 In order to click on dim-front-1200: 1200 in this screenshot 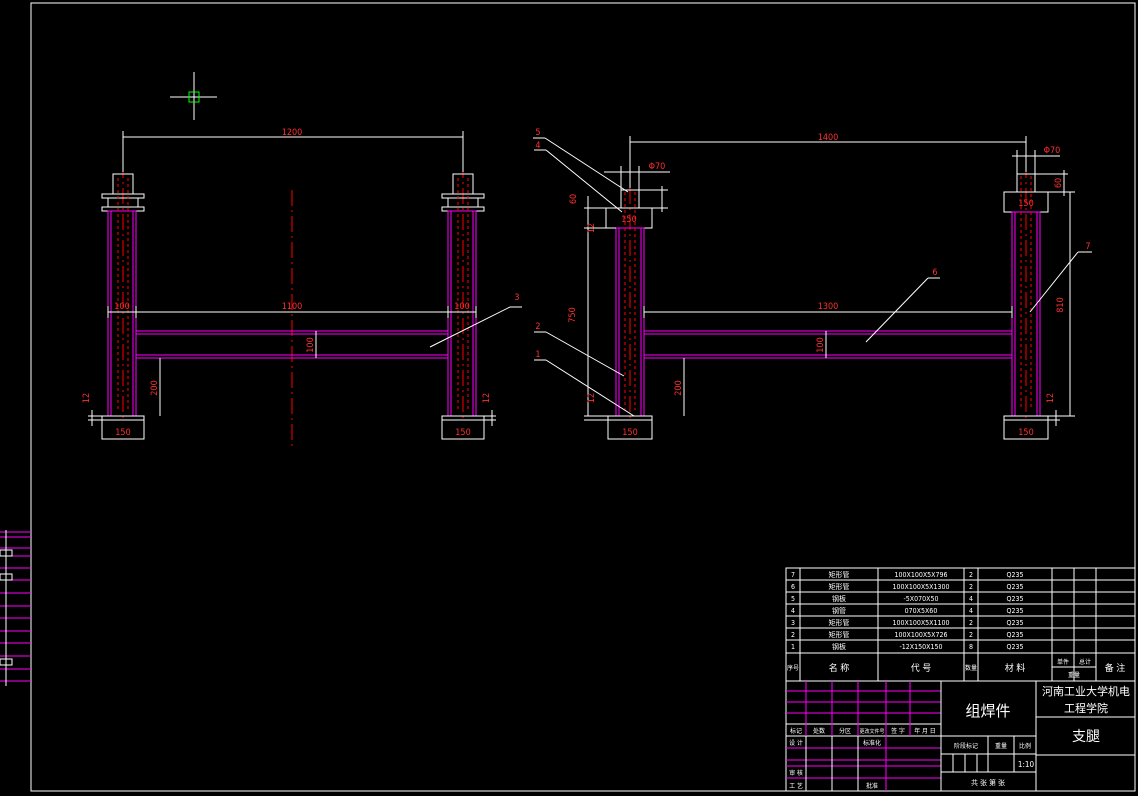, I will do `click(292, 133)`.